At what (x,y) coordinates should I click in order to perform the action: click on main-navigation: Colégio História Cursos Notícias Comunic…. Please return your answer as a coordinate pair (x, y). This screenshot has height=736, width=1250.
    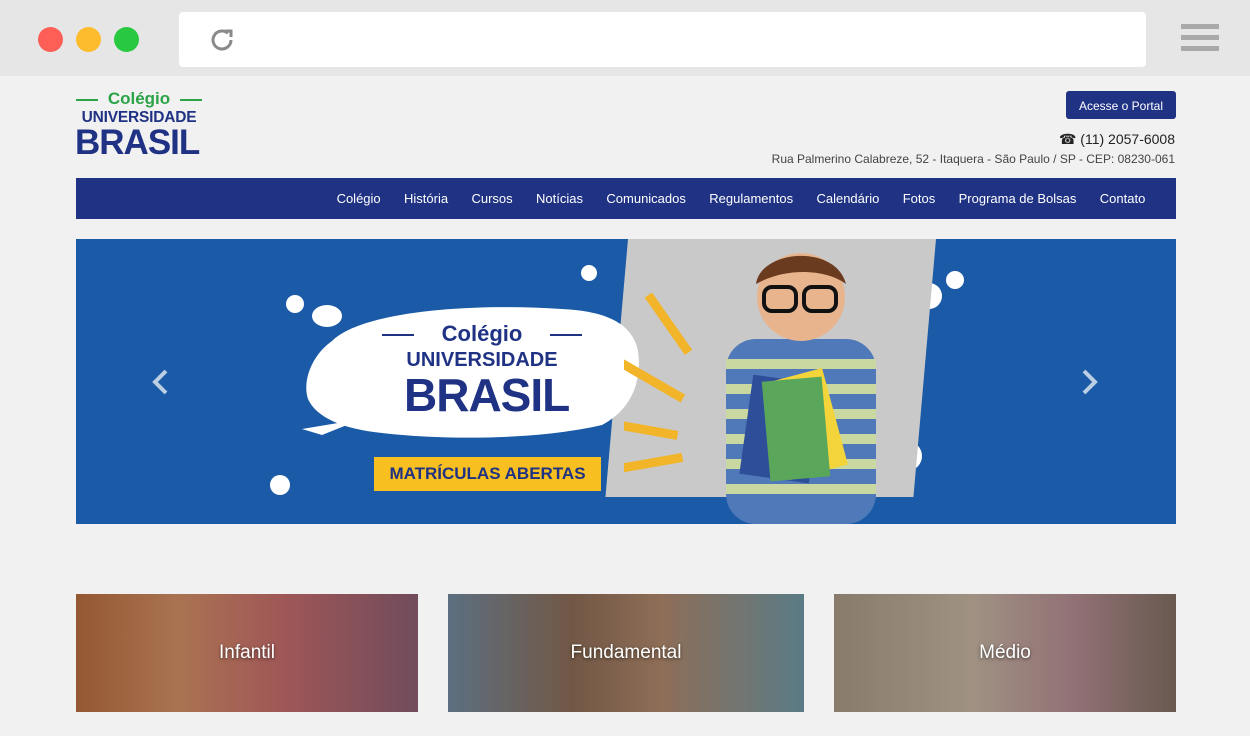
    Looking at the image, I should click on (626, 198).